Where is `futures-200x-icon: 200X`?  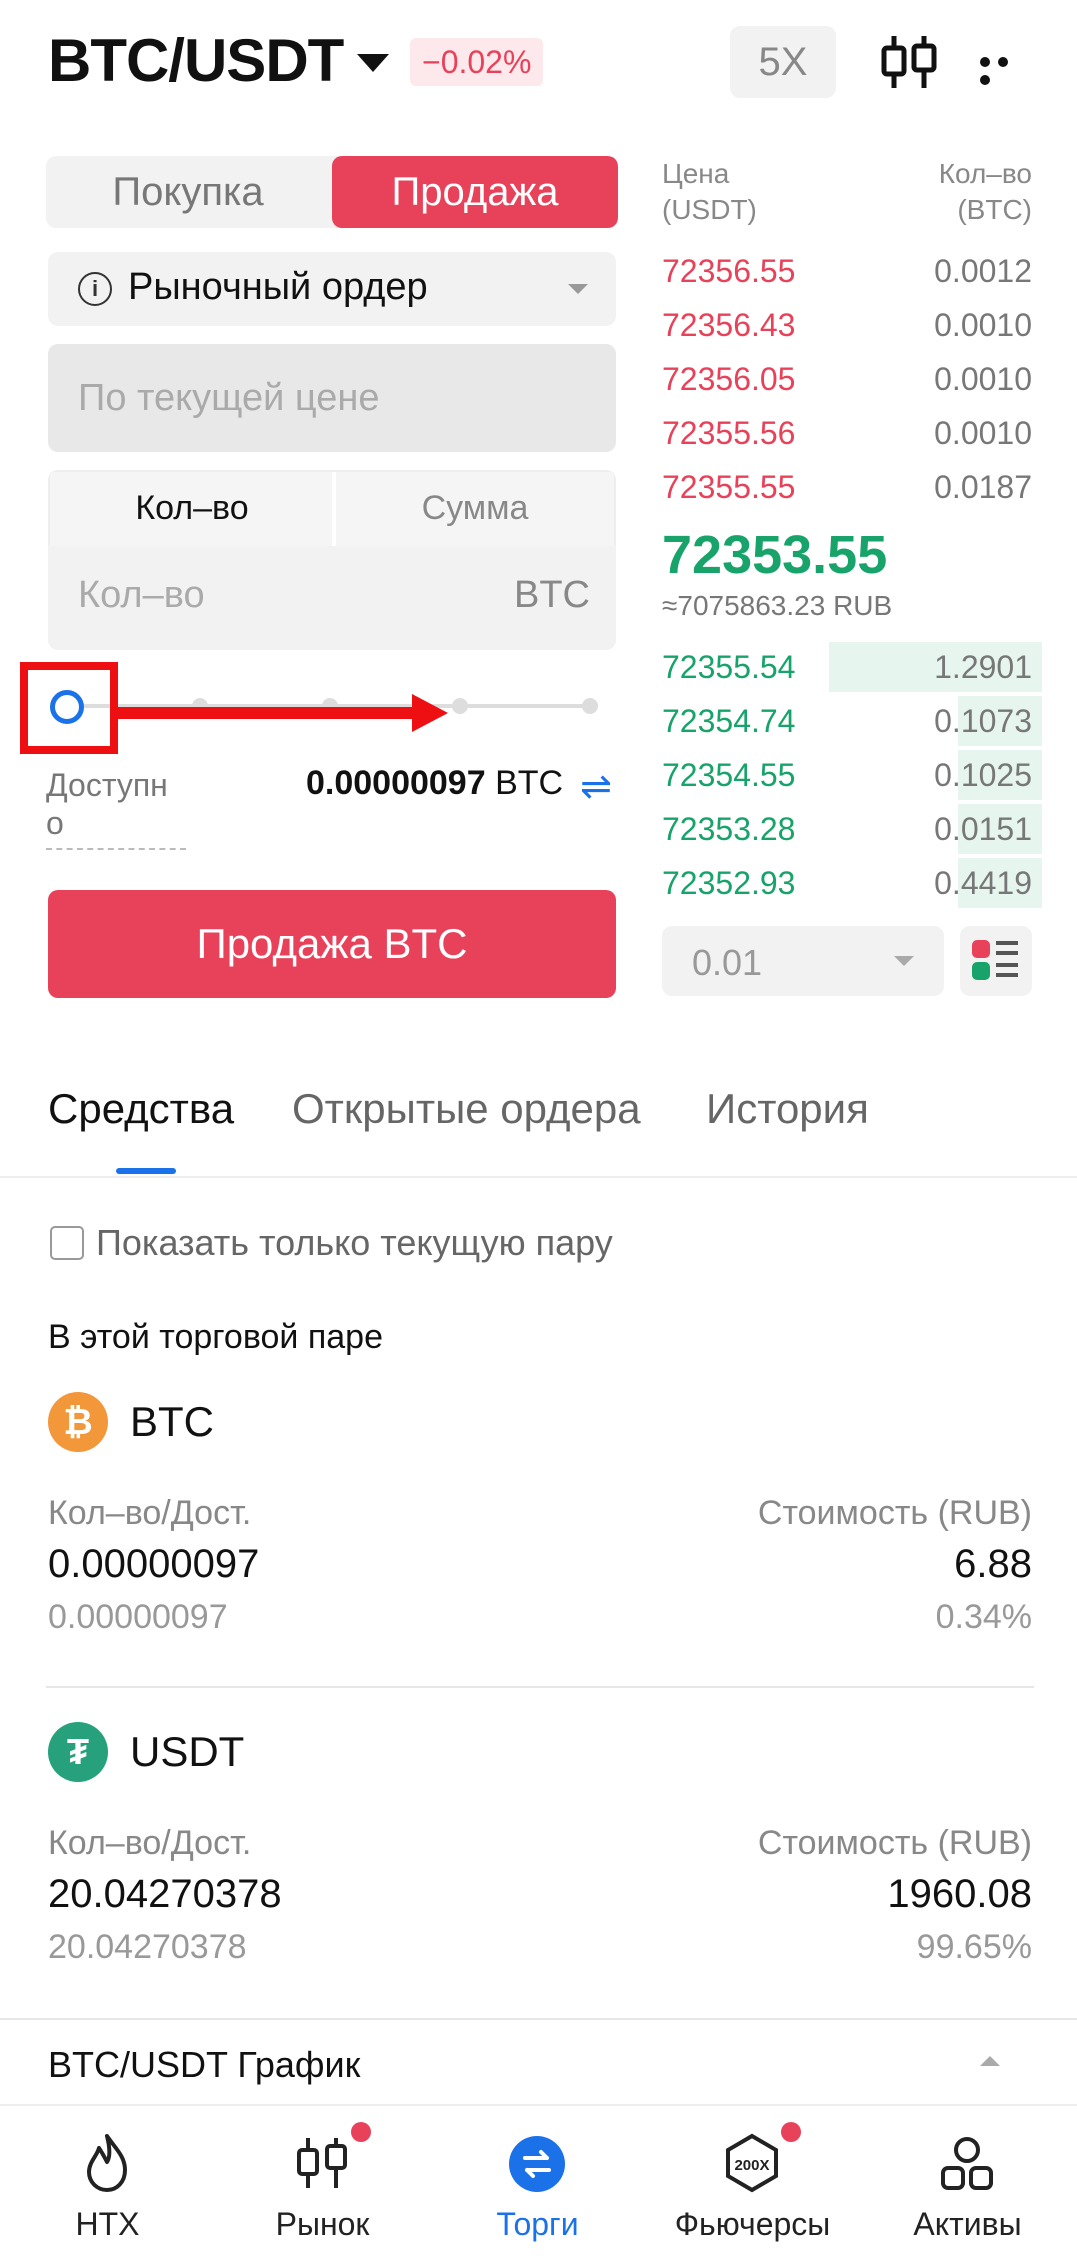 futures-200x-icon: 200X is located at coordinates (752, 2163).